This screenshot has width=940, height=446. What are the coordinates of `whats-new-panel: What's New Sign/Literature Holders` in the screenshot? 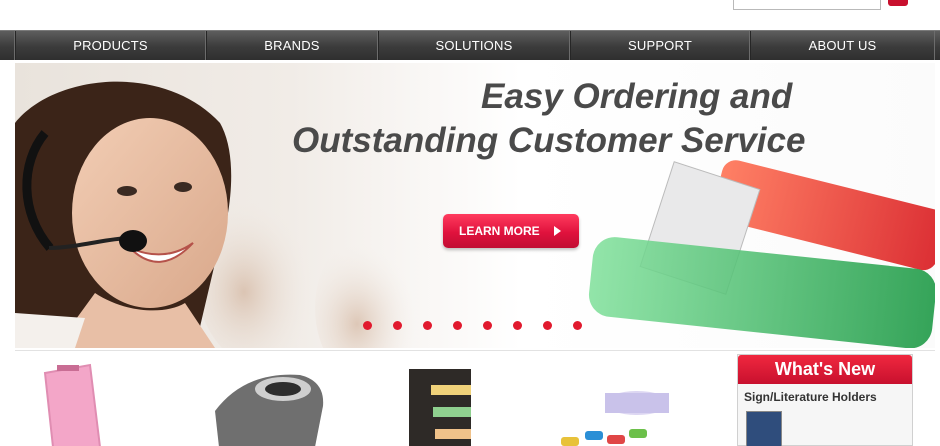 It's located at (825, 400).